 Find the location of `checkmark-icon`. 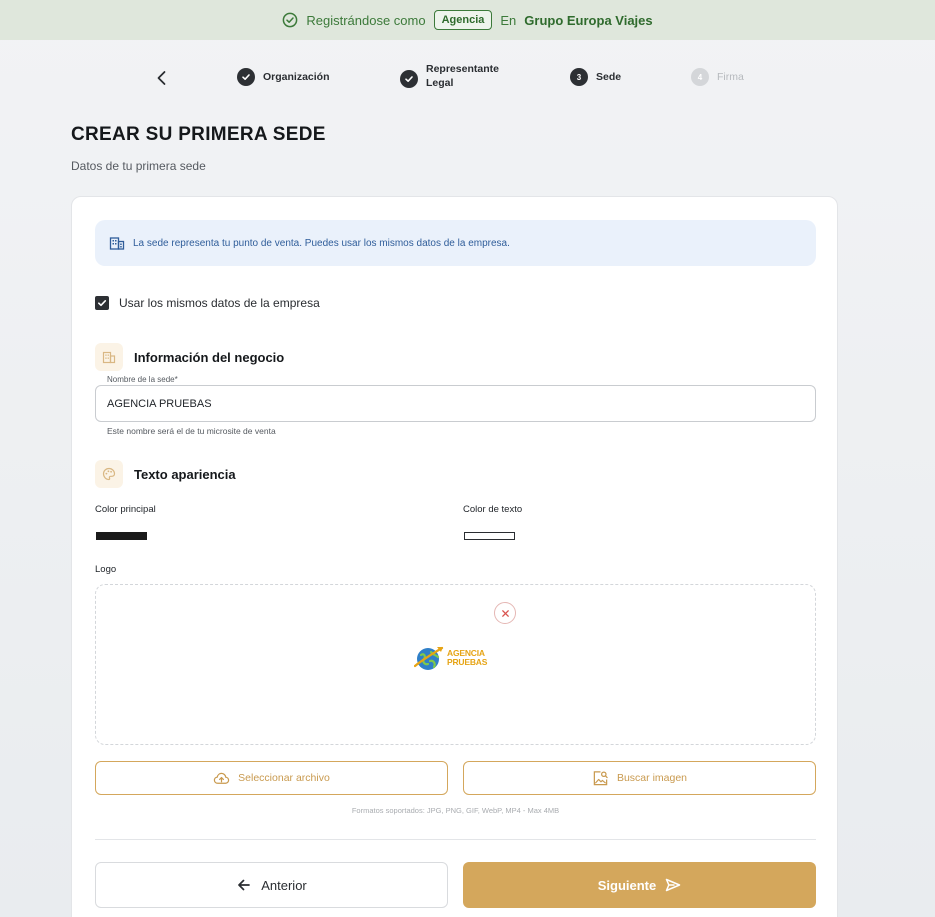

checkmark-icon is located at coordinates (102, 303).